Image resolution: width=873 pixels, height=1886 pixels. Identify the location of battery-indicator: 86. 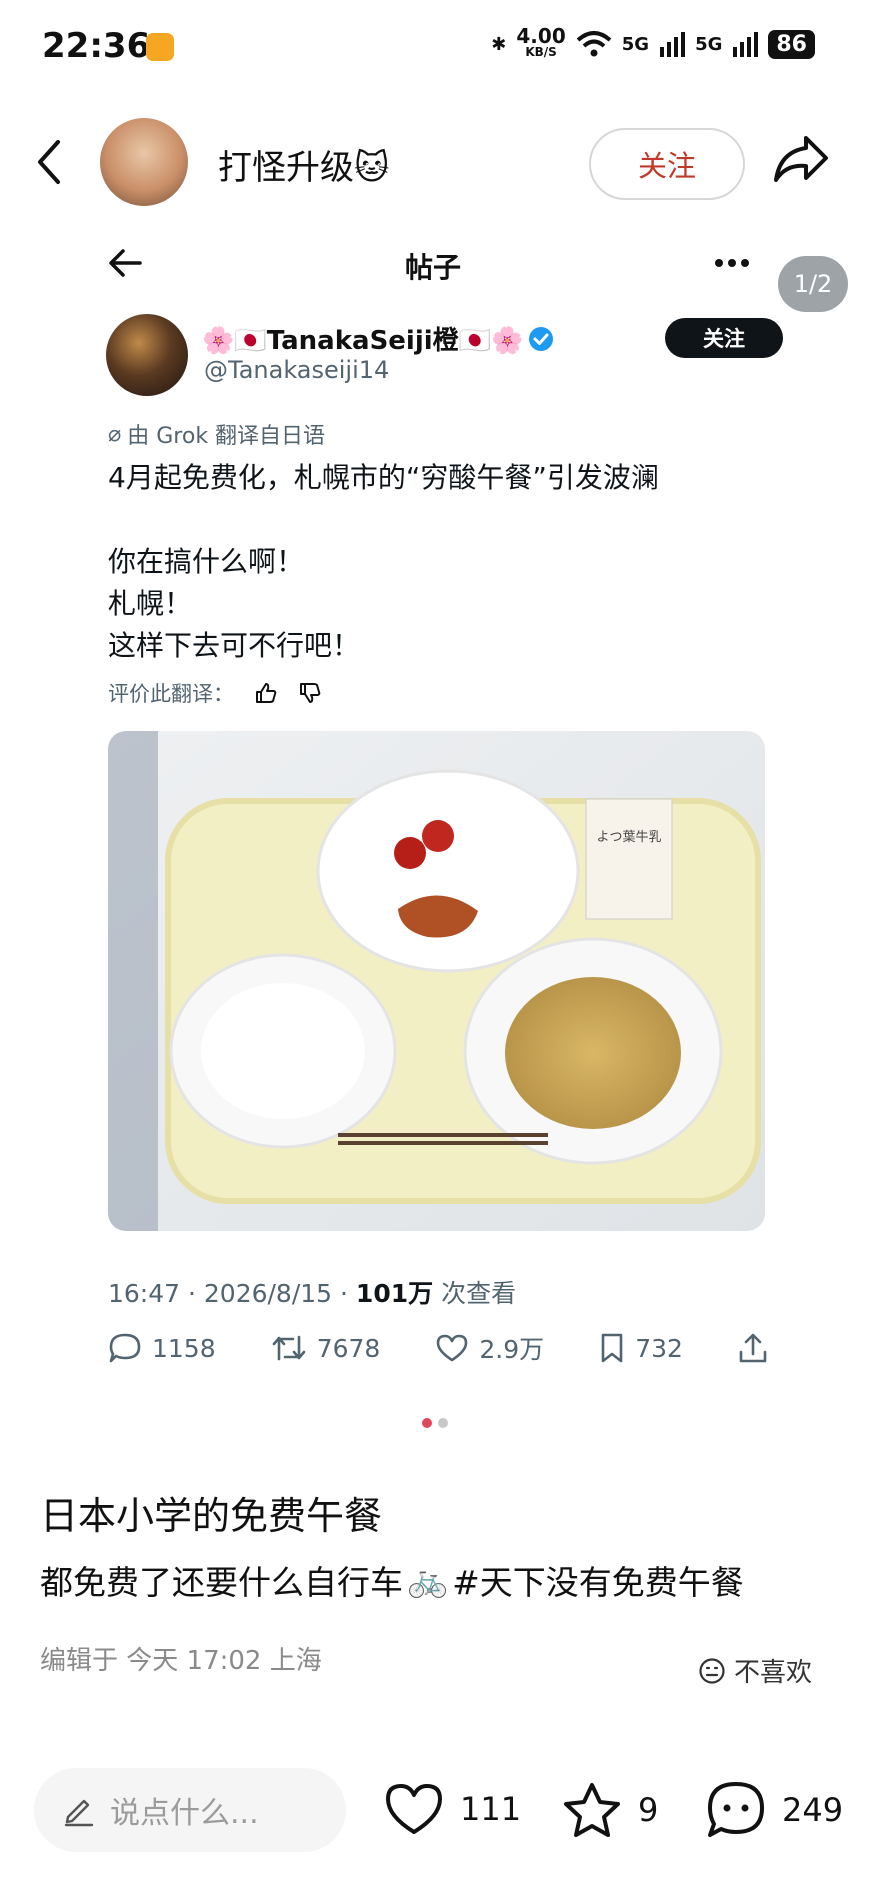
(791, 44).